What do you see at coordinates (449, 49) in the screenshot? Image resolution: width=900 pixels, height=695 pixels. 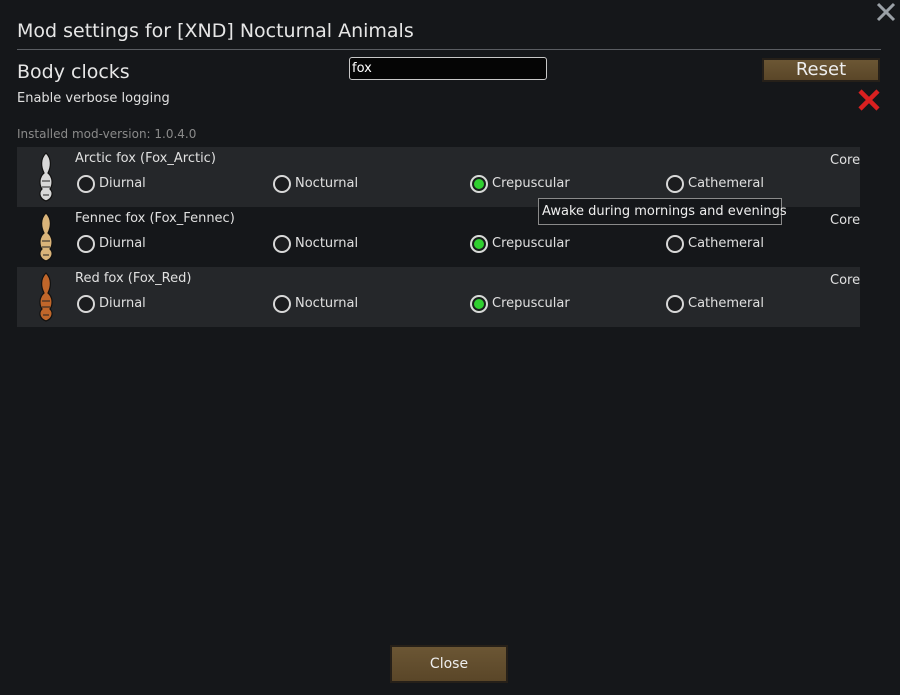 I see `title-divider` at bounding box center [449, 49].